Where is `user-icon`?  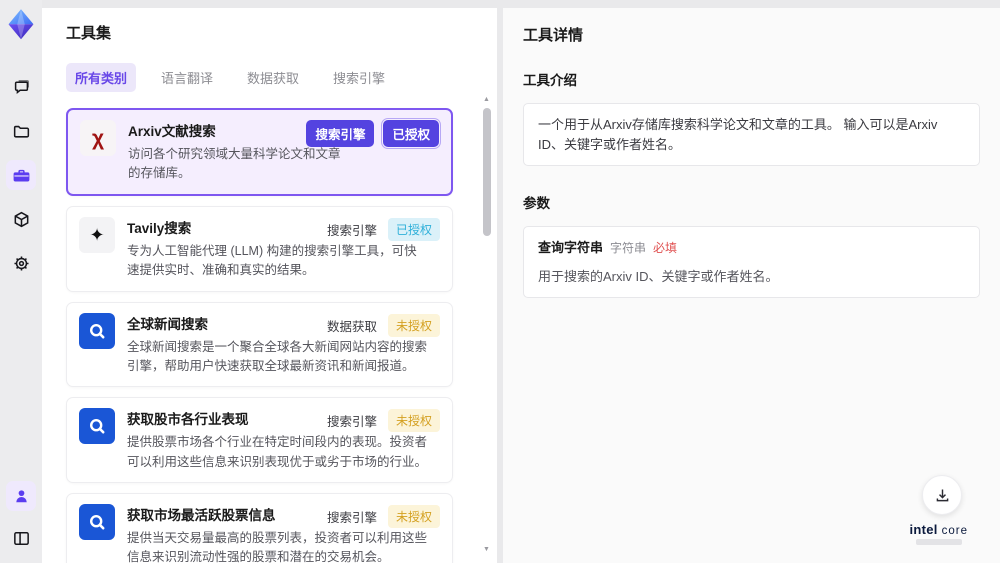 user-icon is located at coordinates (21, 496).